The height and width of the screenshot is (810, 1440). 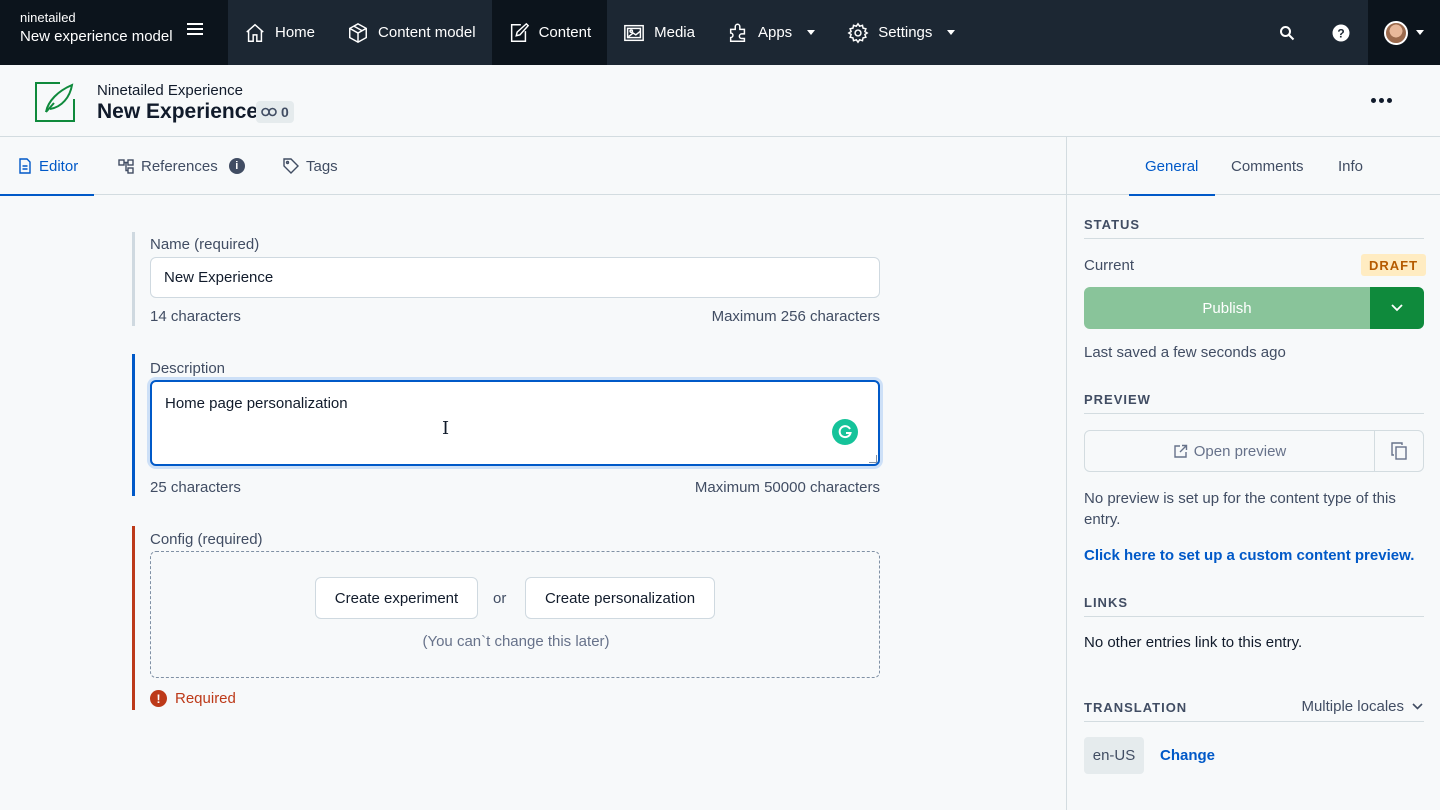 I want to click on copy-icon, so click(x=1399, y=451).